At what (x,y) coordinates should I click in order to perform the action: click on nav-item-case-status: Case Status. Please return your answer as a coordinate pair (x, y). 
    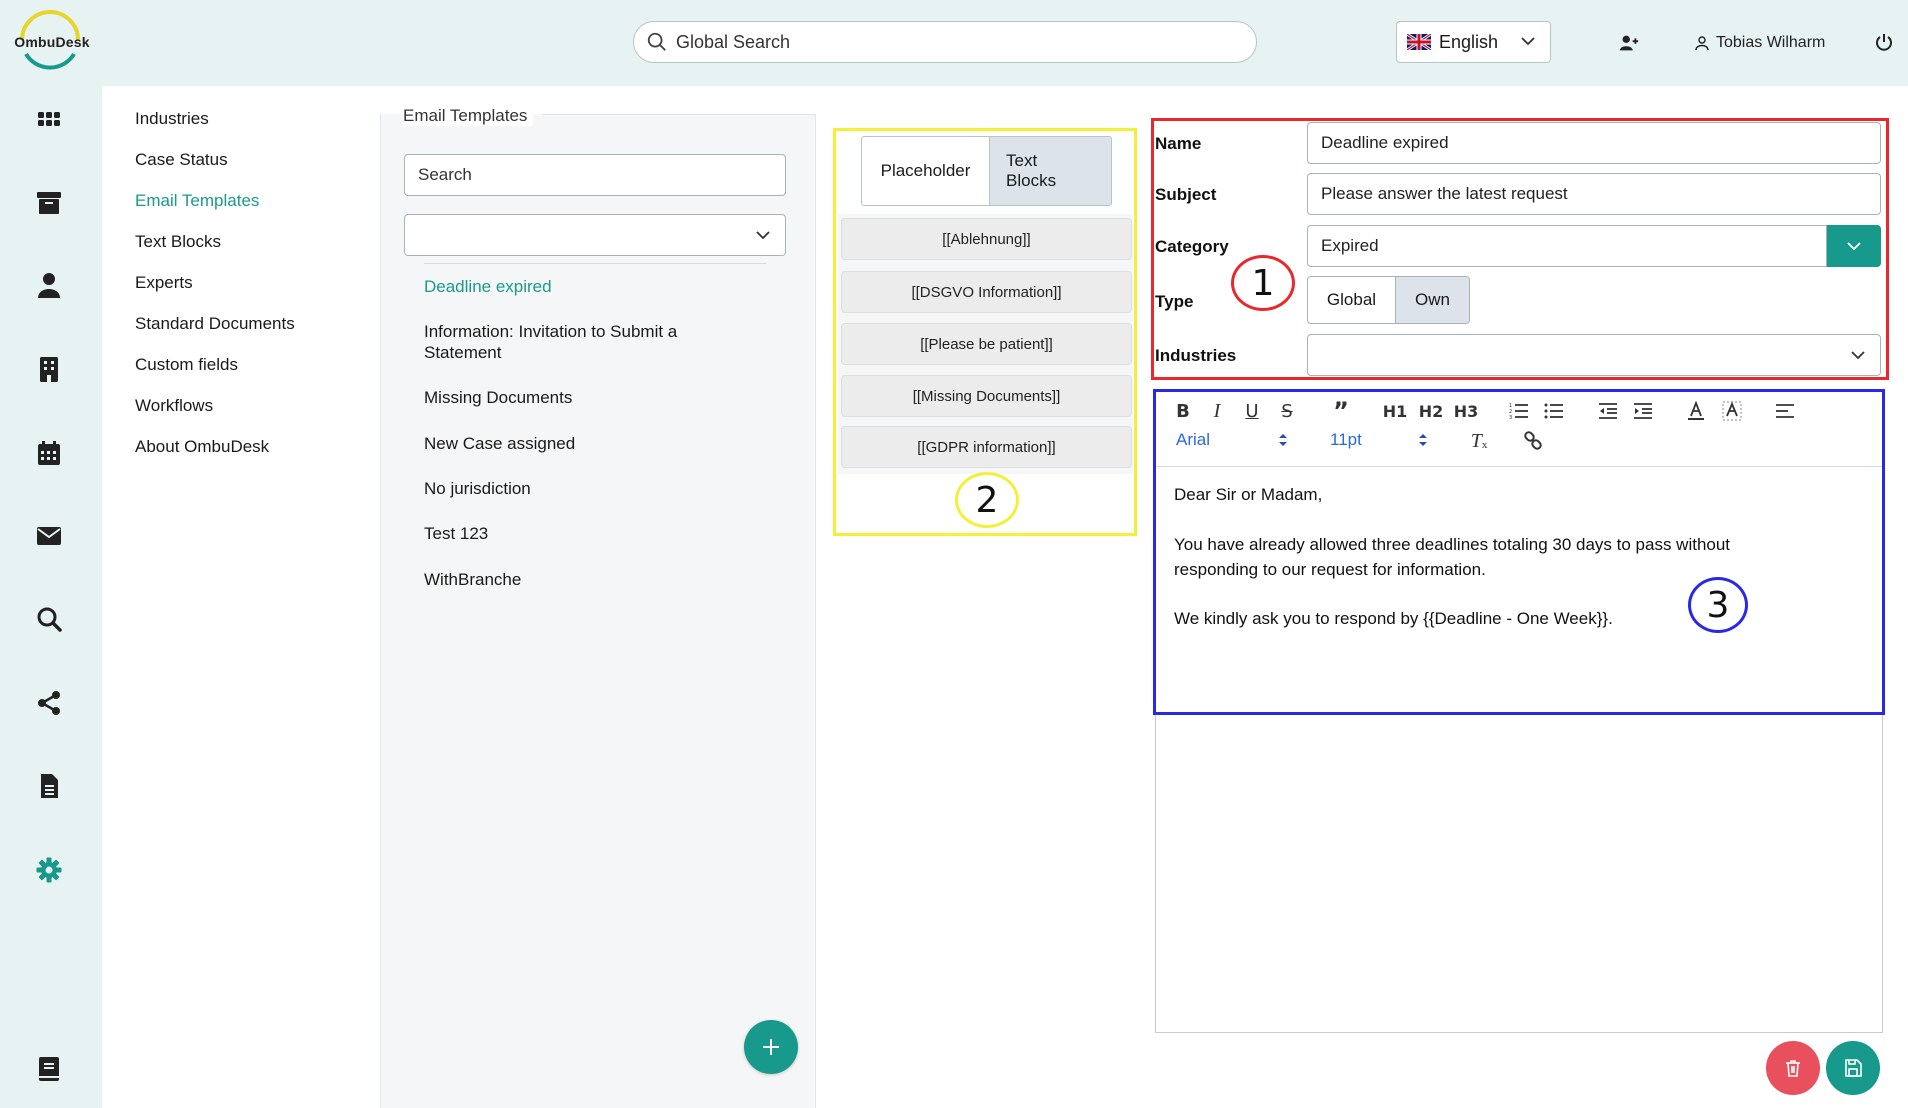
    Looking at the image, I should click on (181, 160).